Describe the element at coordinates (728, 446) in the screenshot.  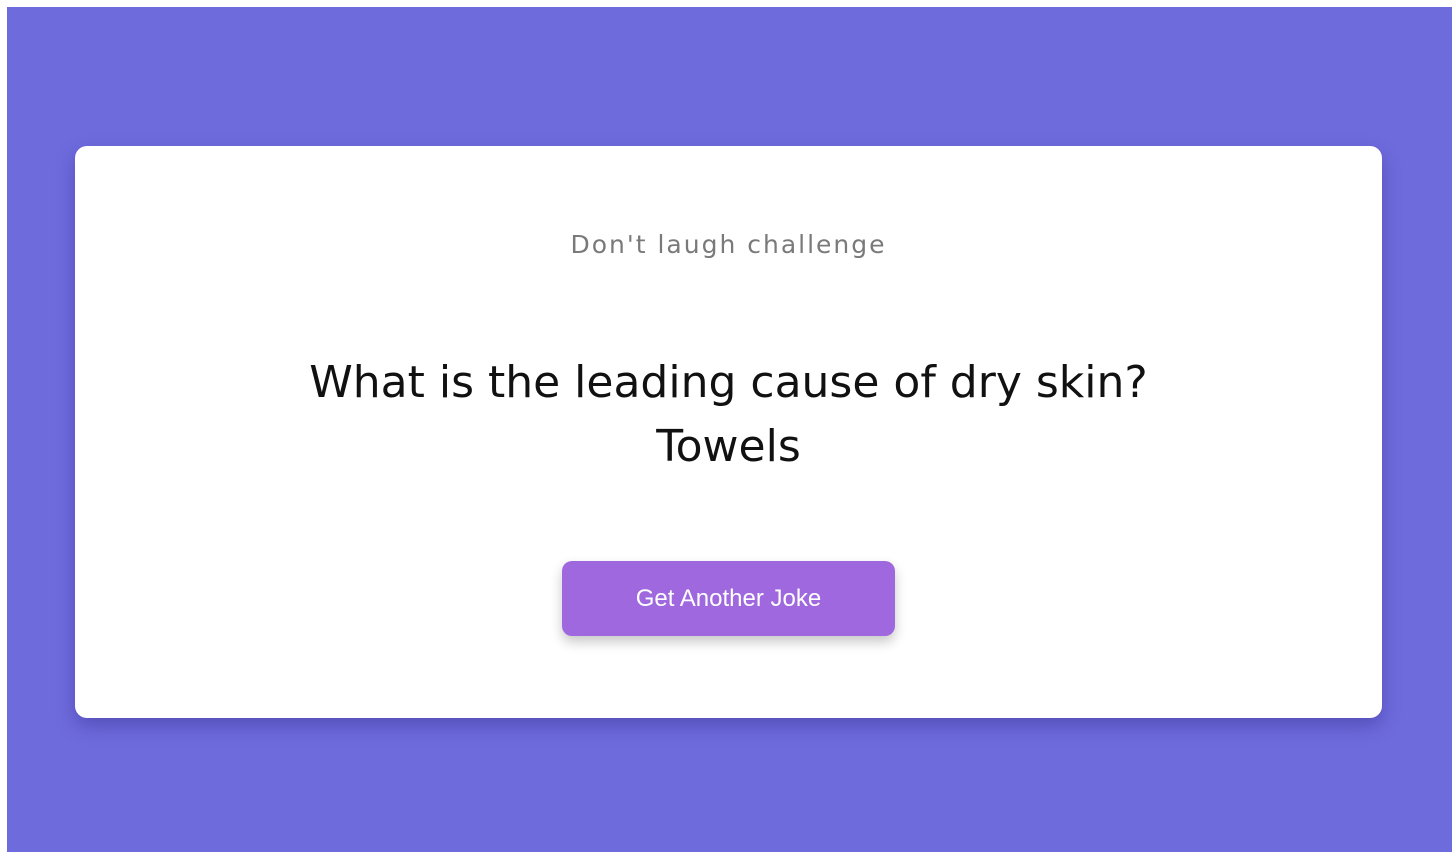
I see `joke-answer: Towels` at that location.